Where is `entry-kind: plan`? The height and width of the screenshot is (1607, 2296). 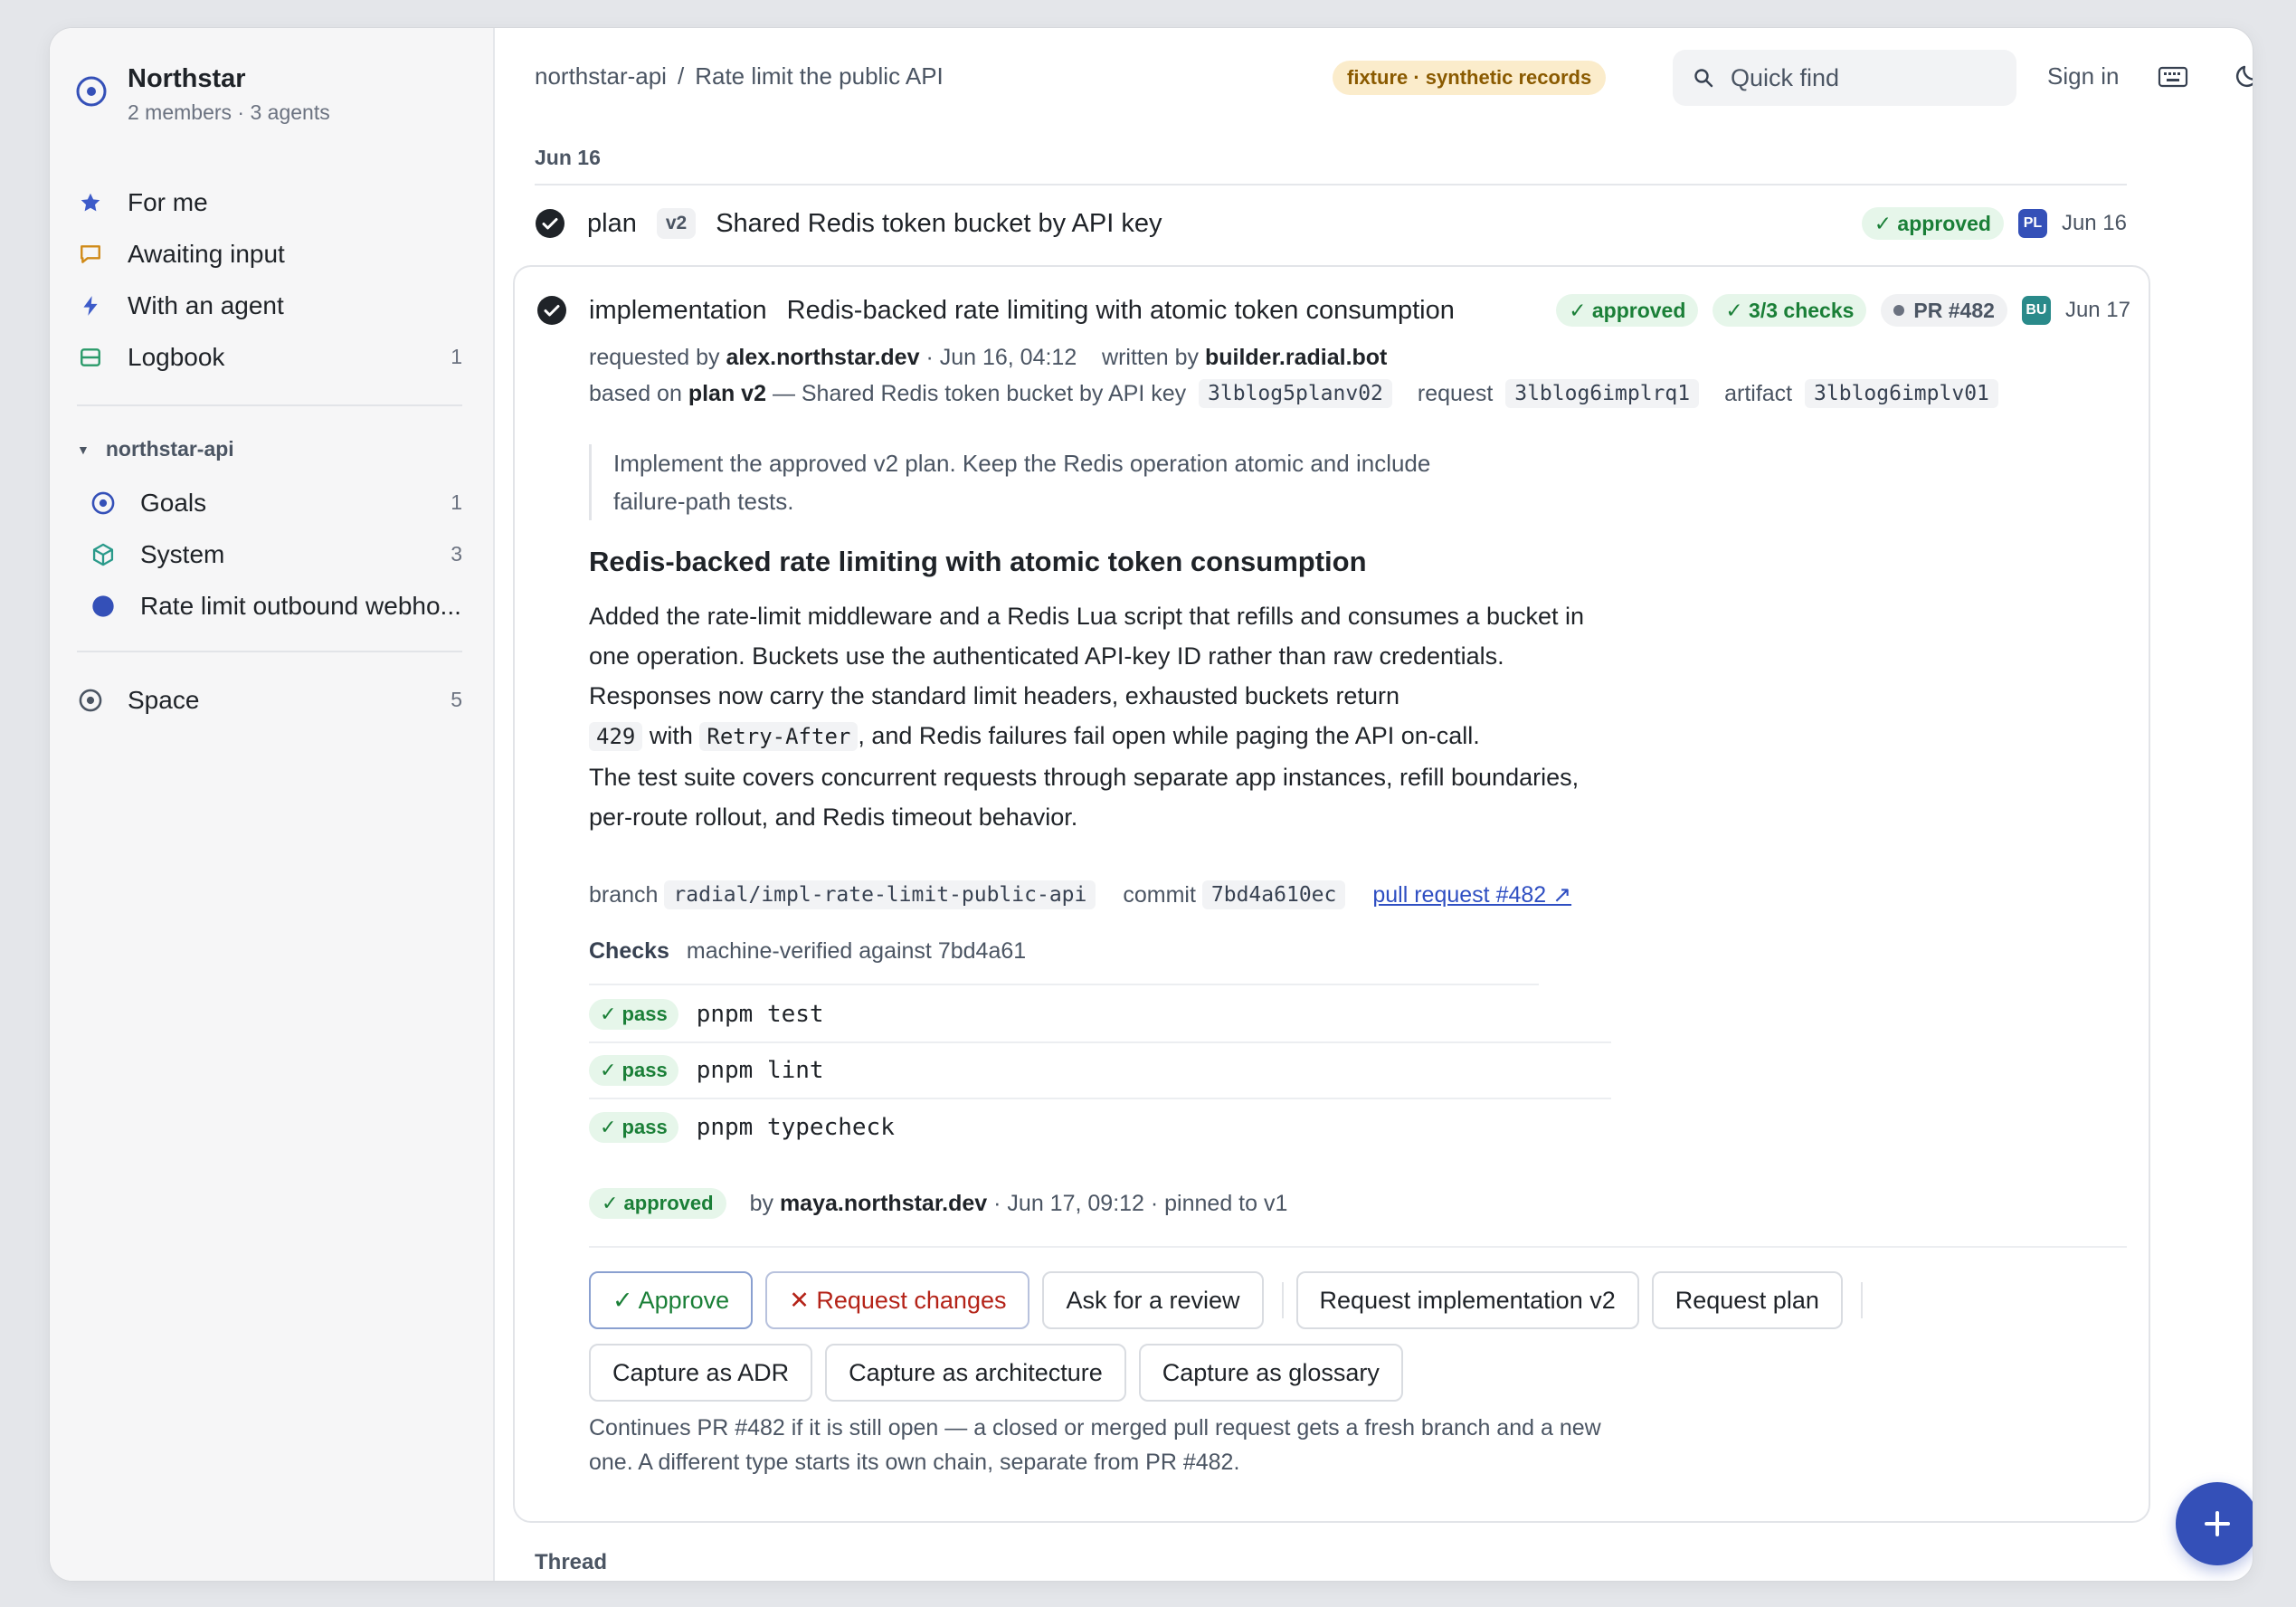 entry-kind: plan is located at coordinates (612, 223).